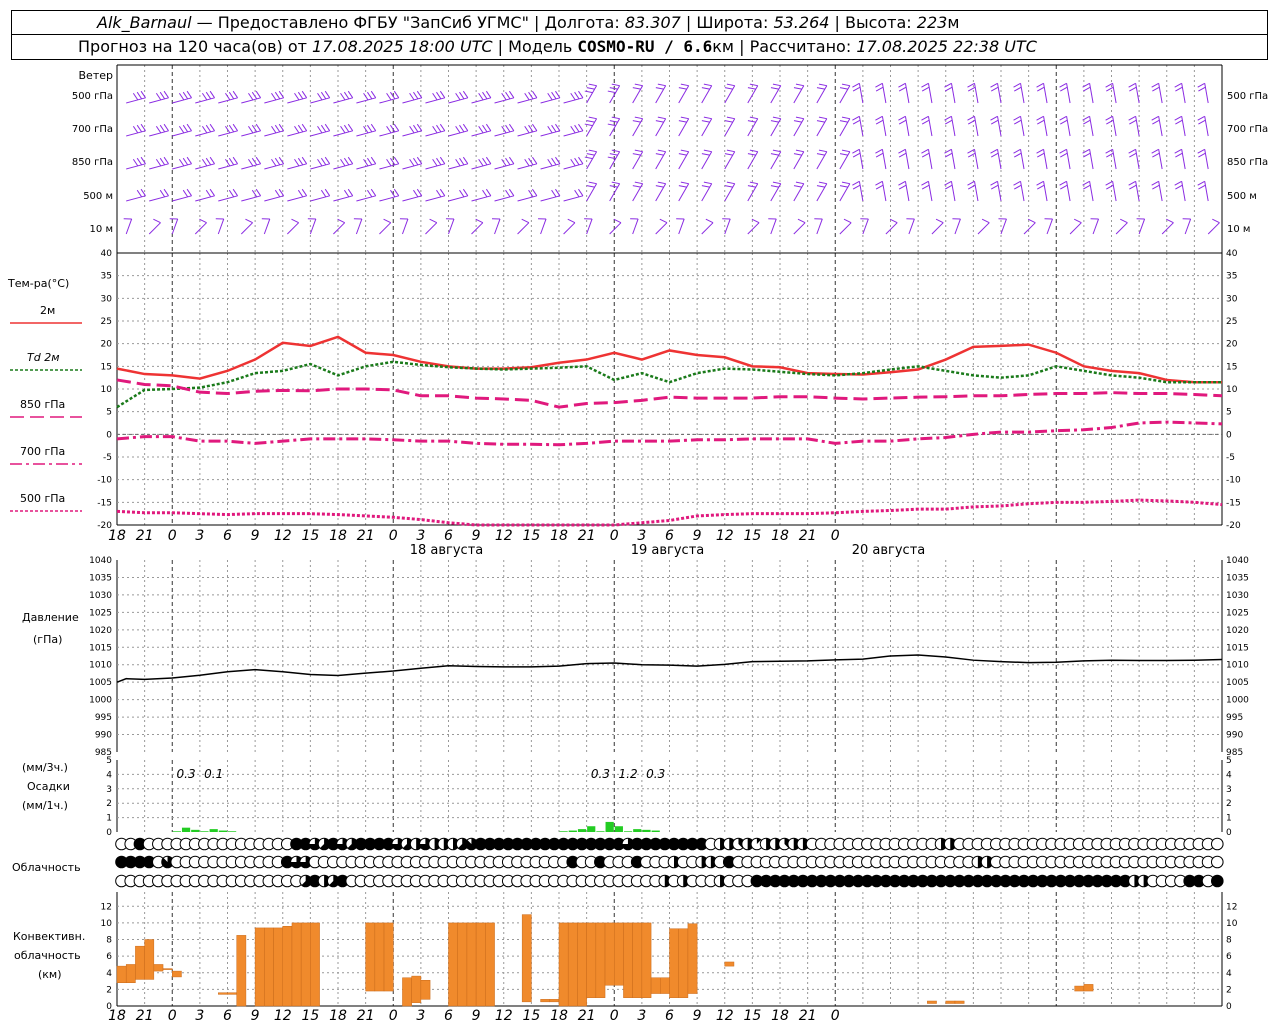 The width and height of the screenshot is (1280, 1024). What do you see at coordinates (1229, 413) in the screenshot?
I see `temp-tick: 5` at bounding box center [1229, 413].